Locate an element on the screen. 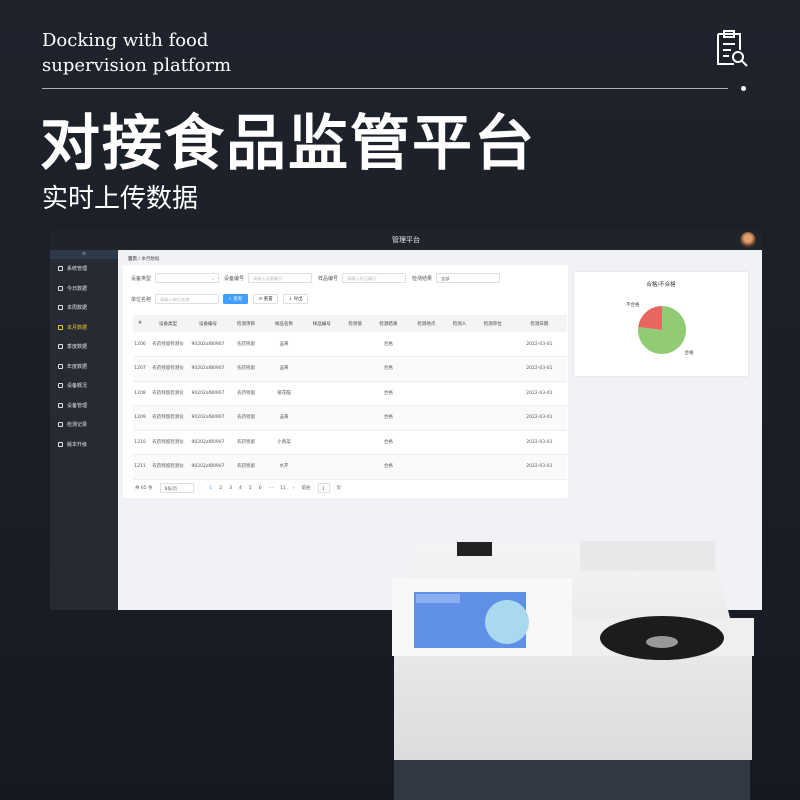 The height and width of the screenshot is (800, 800). analyzer-device-image is located at coordinates (573, 670).